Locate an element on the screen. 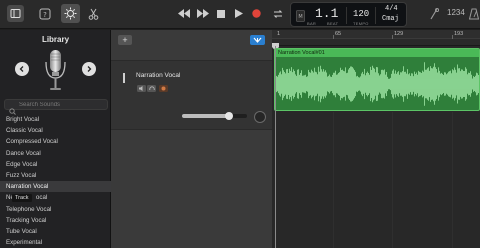 This screenshot has width=480, height=248. preset-item: Fuzz Vocal is located at coordinates (55, 175).